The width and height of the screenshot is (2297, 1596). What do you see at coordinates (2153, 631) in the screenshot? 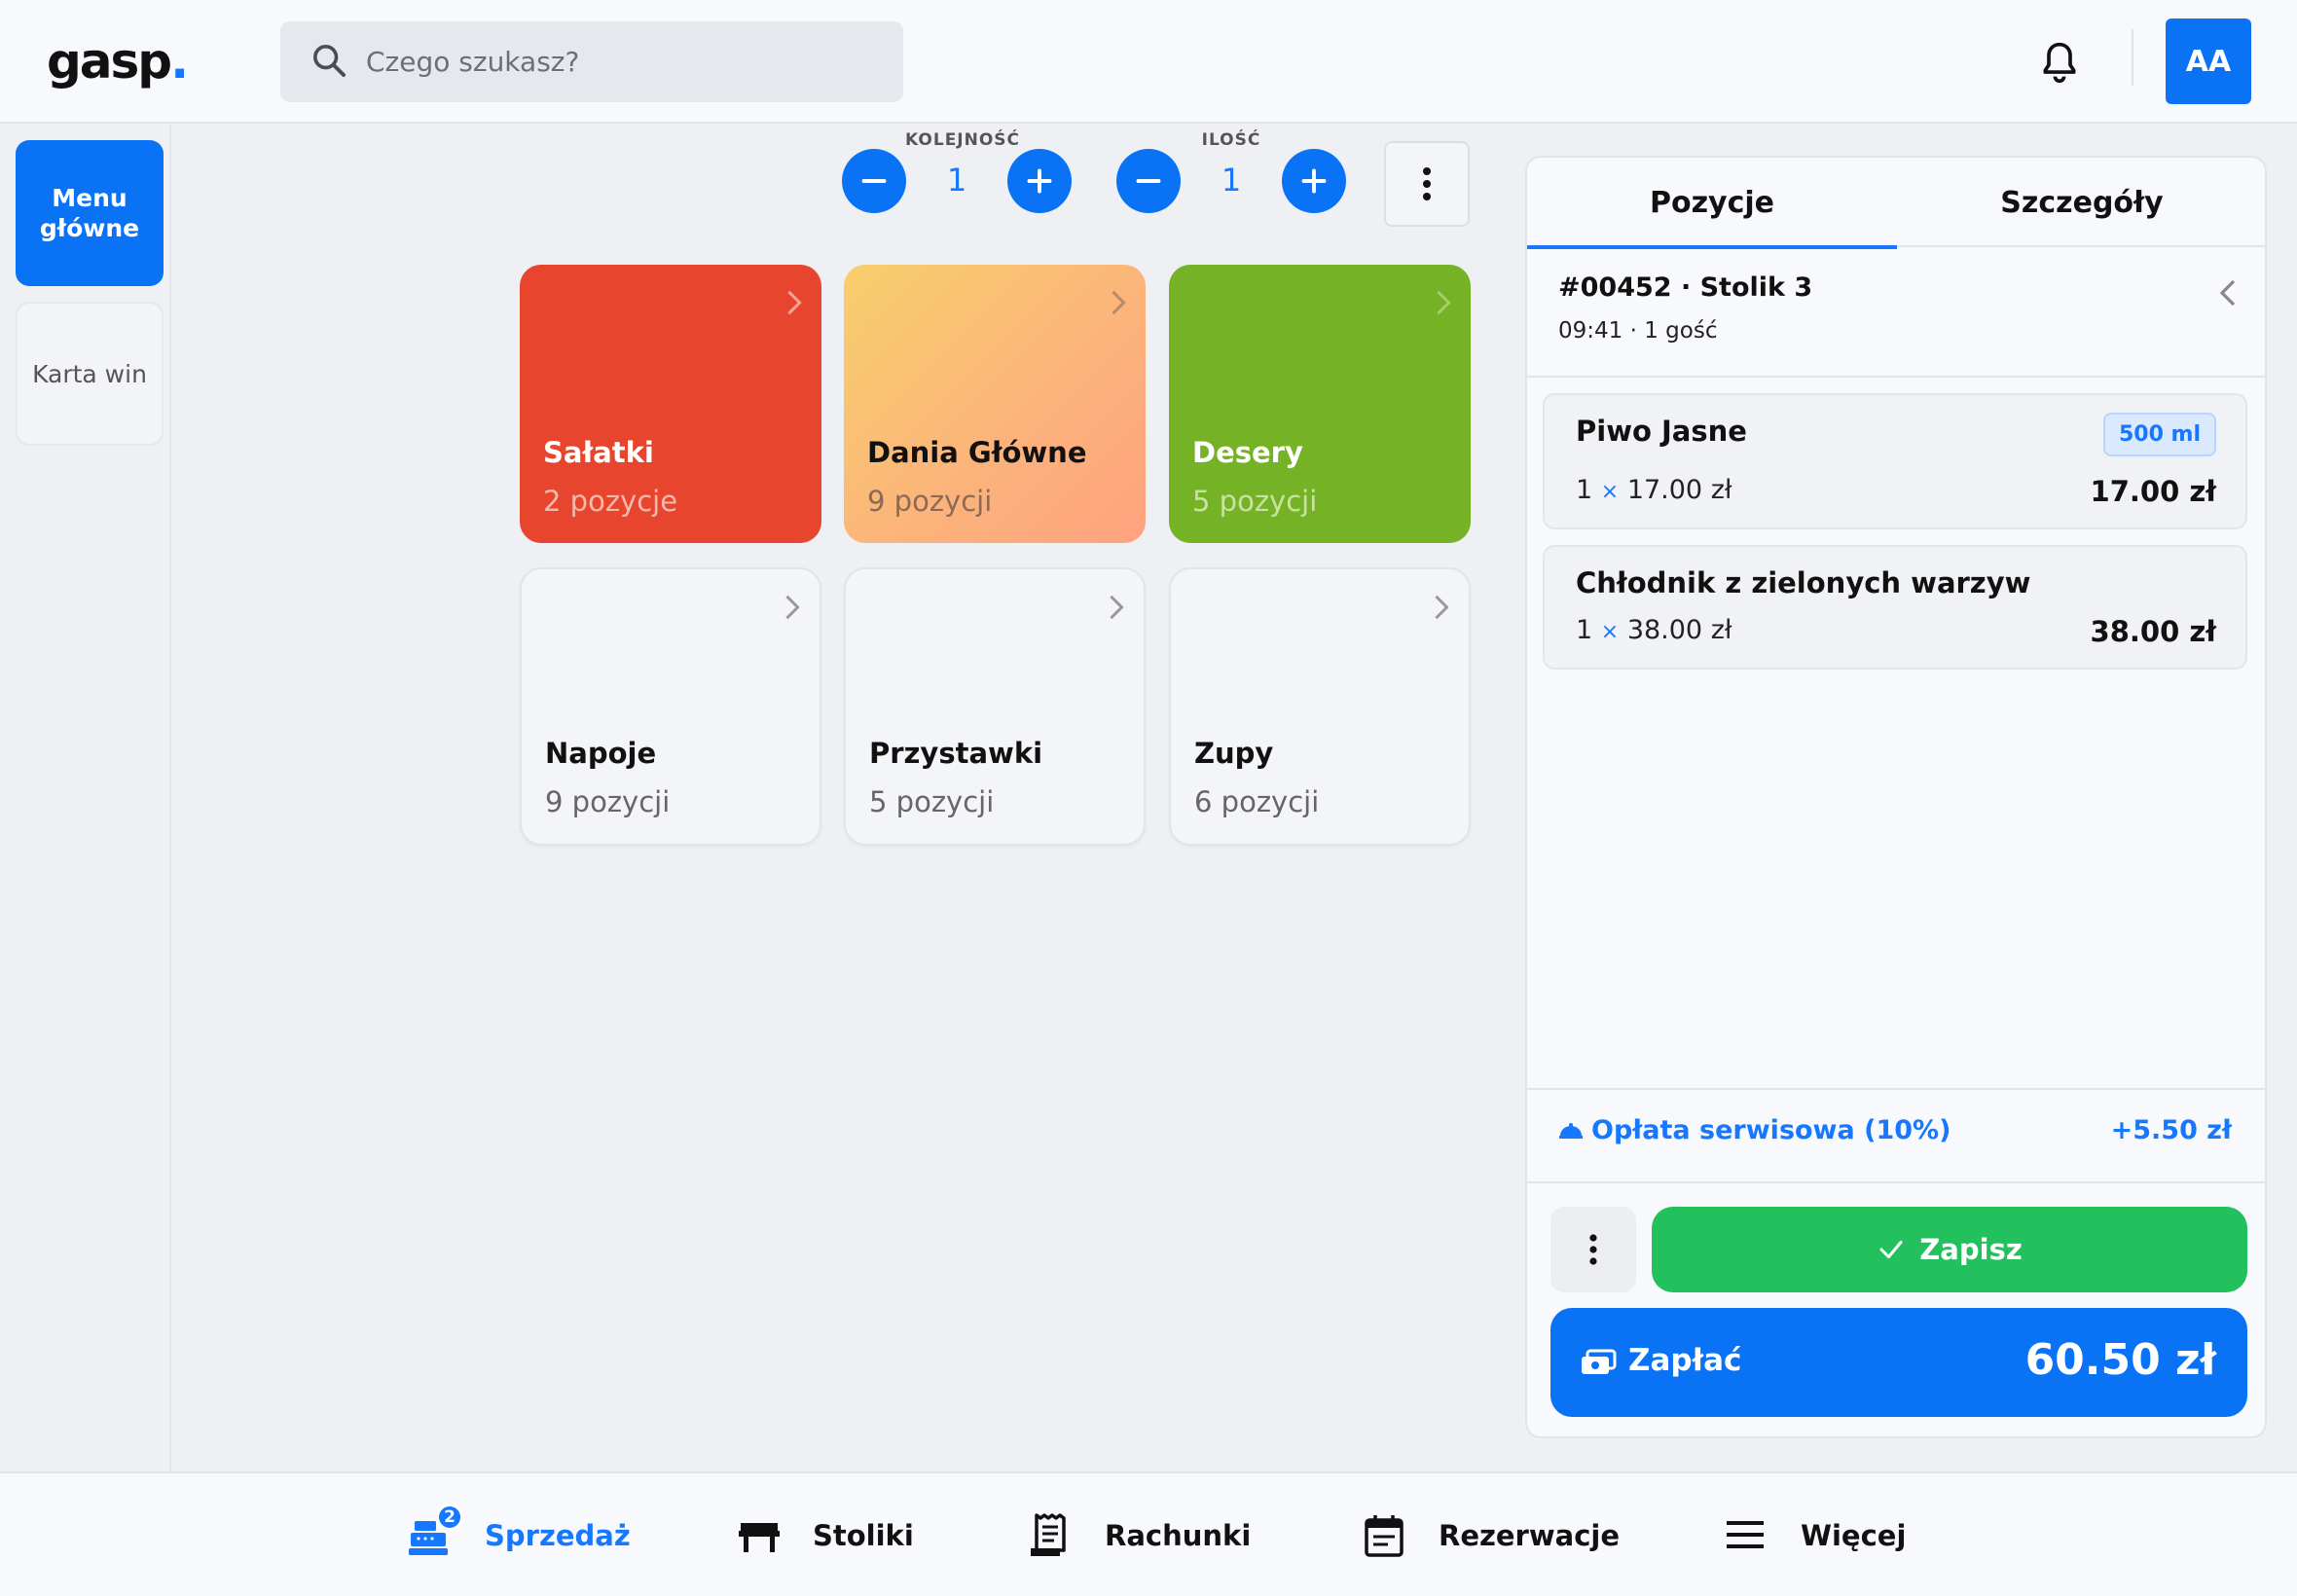
I see `item-total: 38.00 zł` at bounding box center [2153, 631].